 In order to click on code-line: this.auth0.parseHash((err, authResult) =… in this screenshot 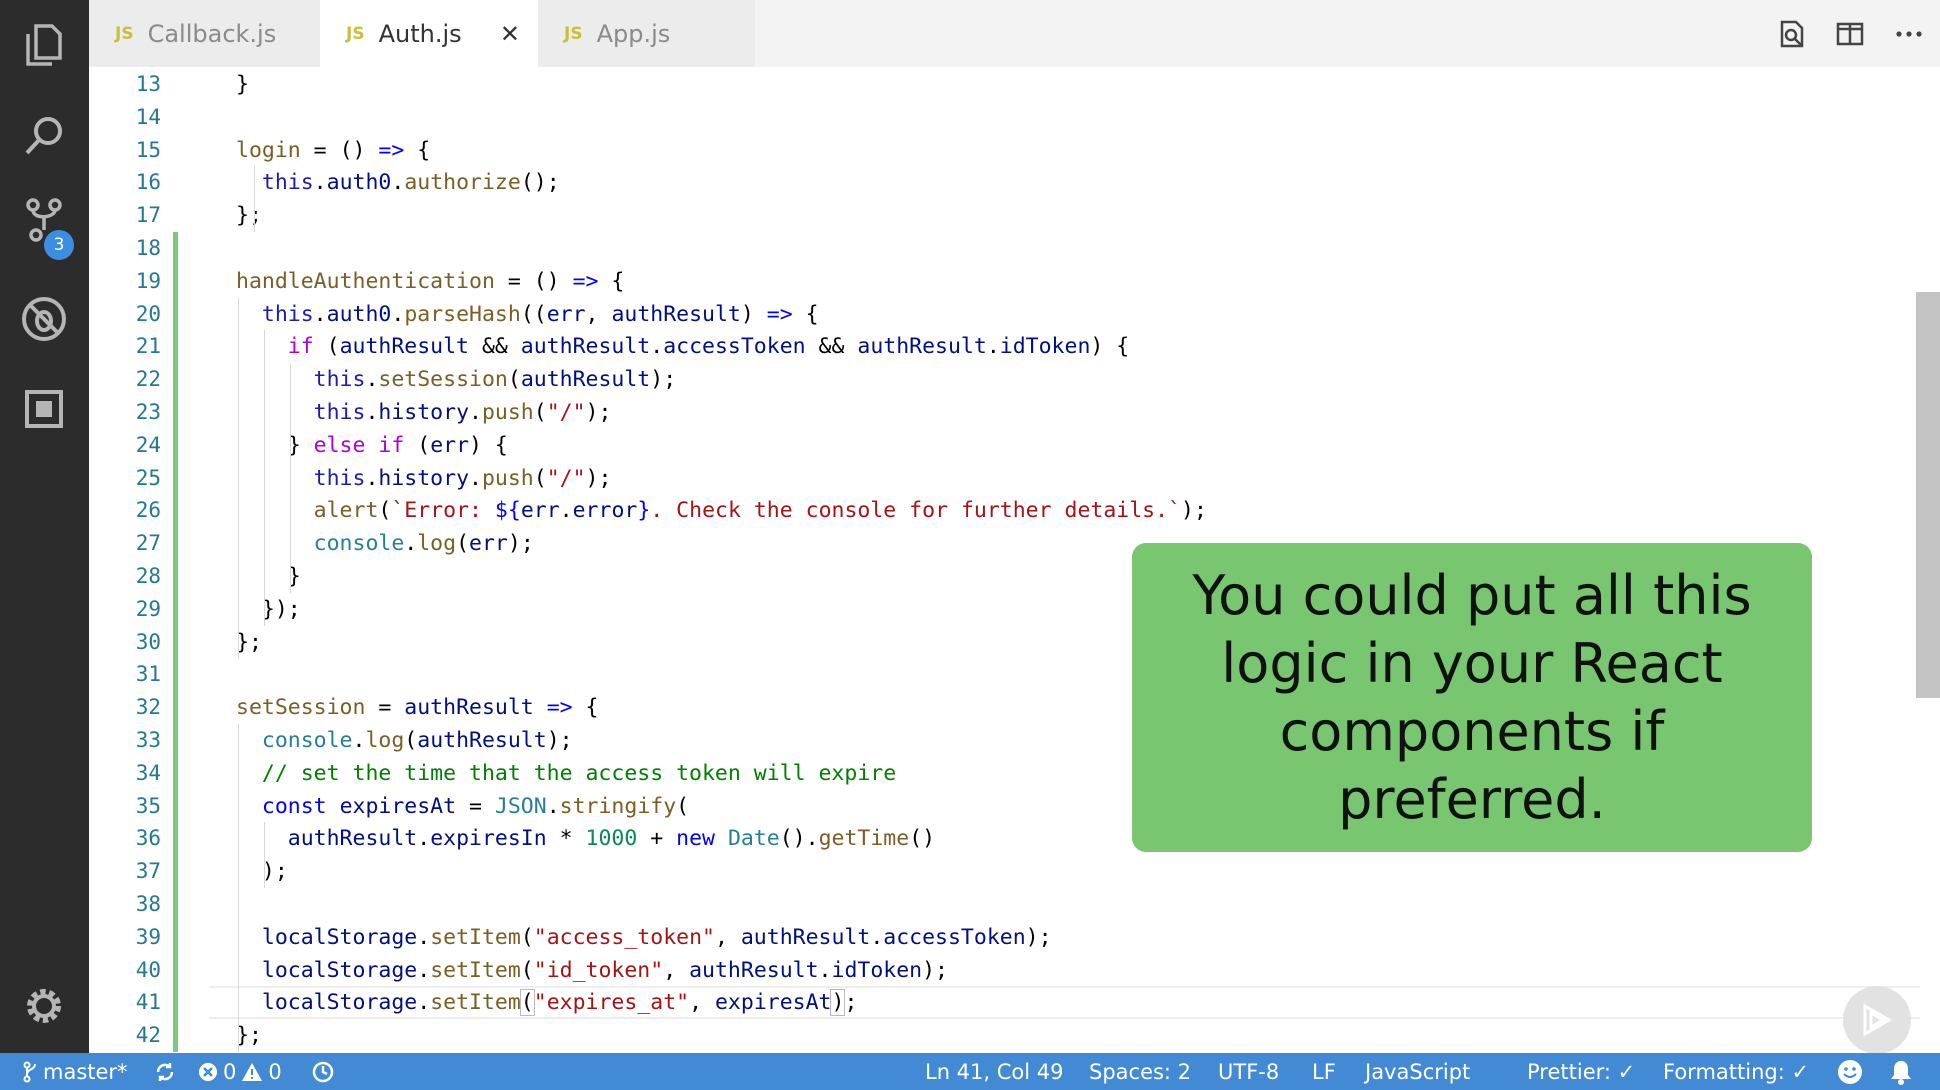, I will do `click(527, 314)`.